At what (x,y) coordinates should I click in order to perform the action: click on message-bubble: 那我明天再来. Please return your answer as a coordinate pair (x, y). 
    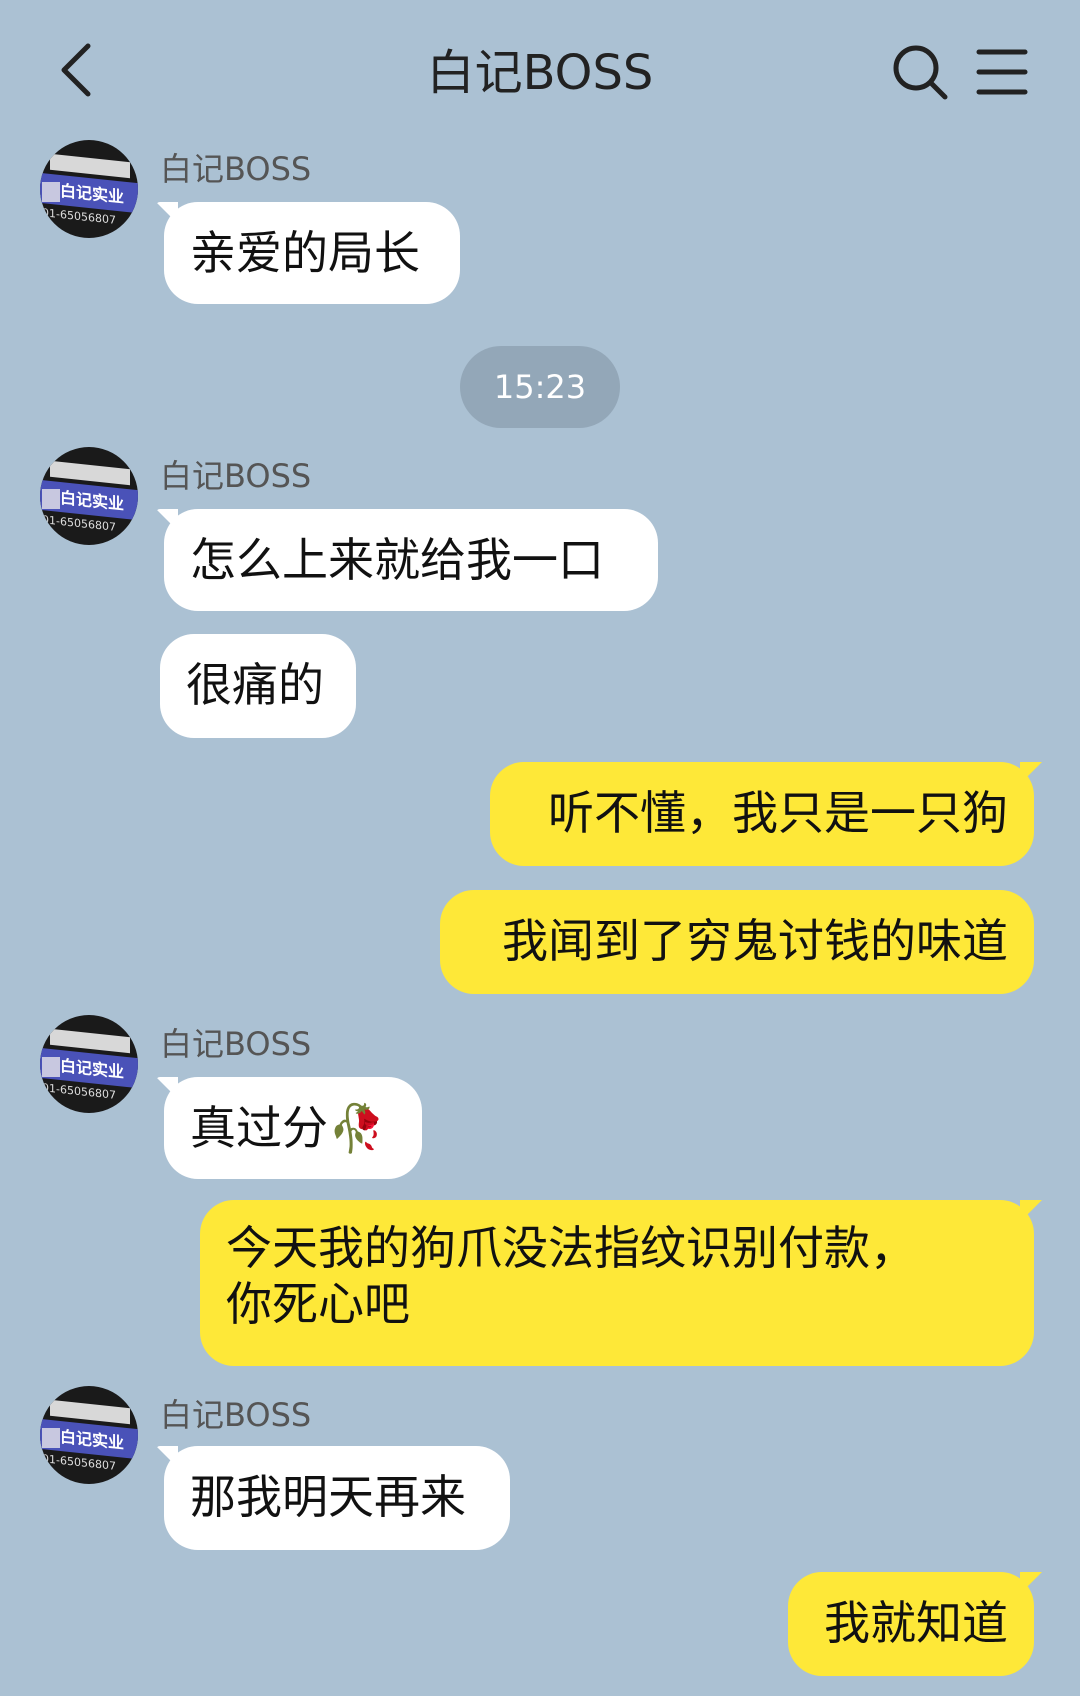
    Looking at the image, I should click on (337, 1498).